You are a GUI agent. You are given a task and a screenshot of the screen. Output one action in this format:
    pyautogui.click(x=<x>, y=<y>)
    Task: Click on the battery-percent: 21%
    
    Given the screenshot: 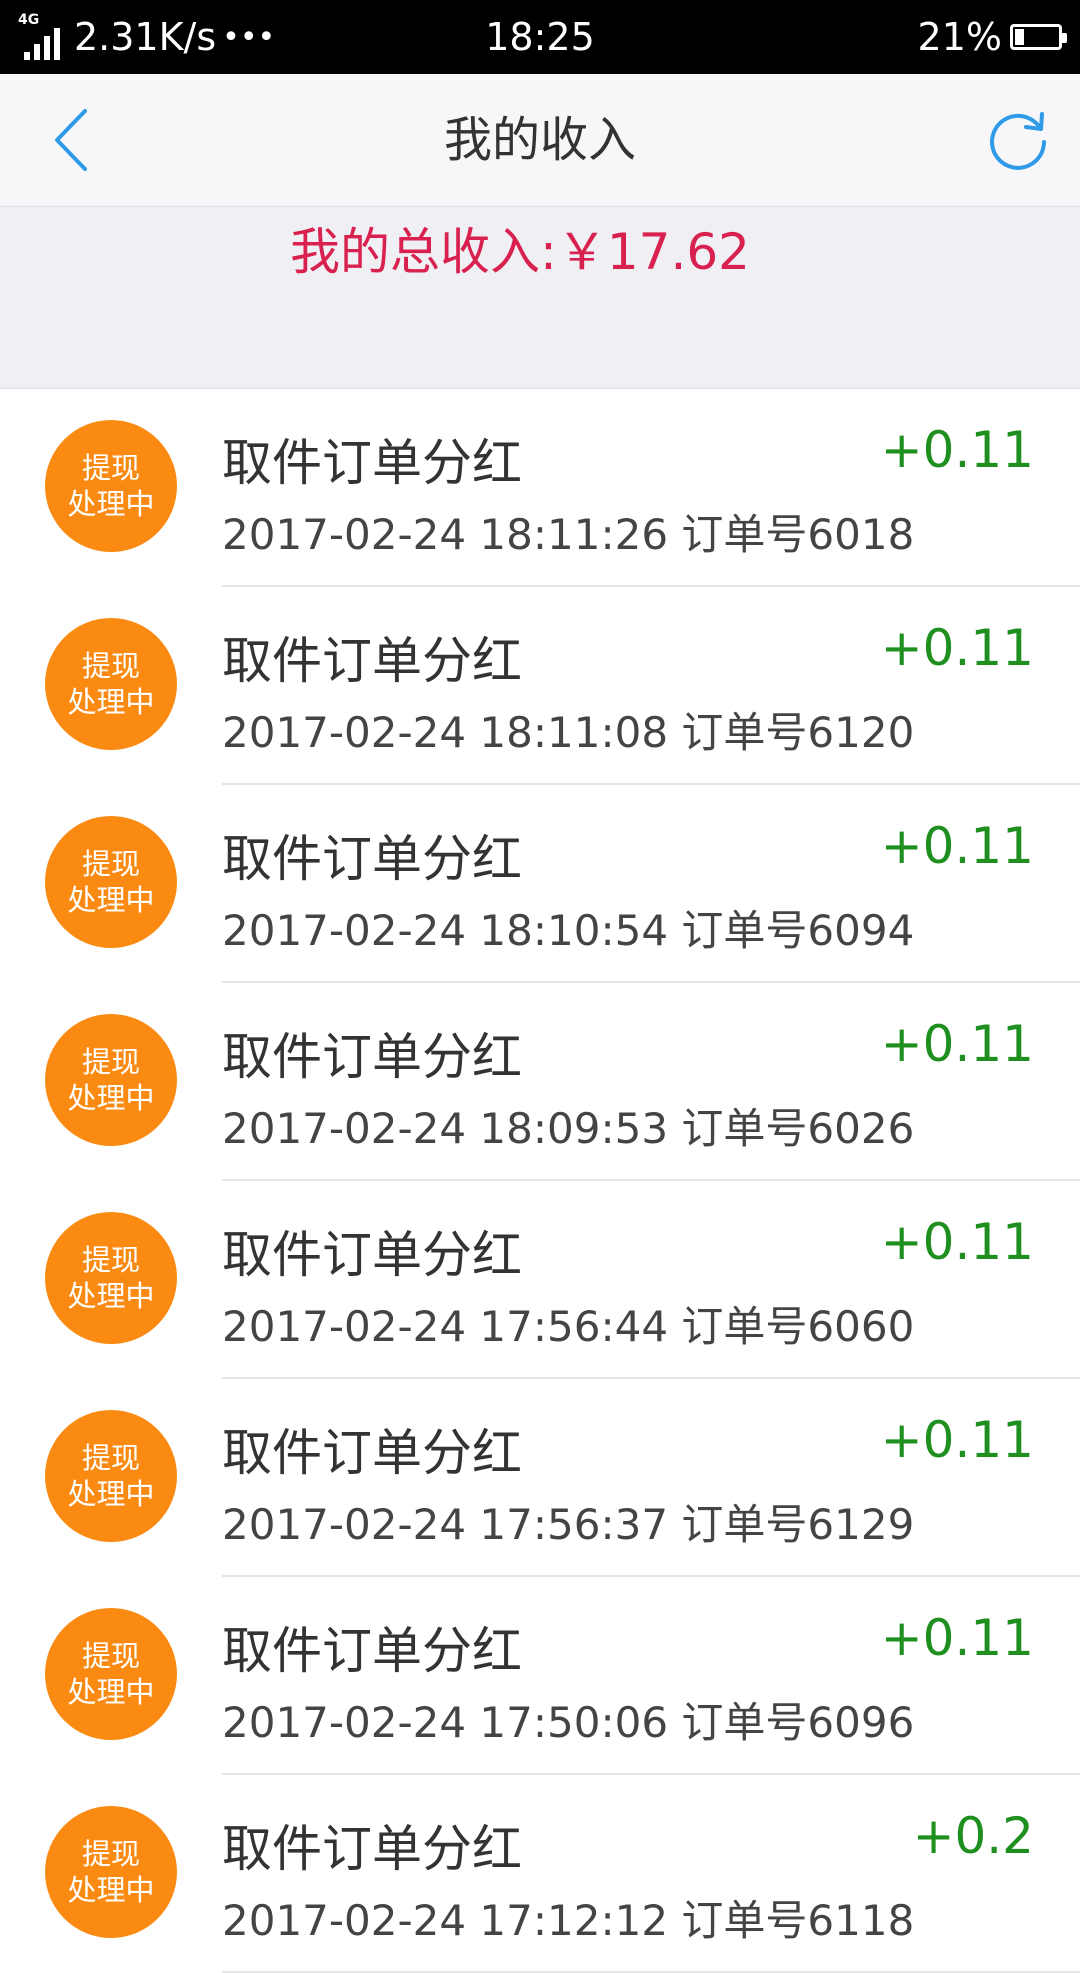 What is the action you would take?
    pyautogui.click(x=959, y=37)
    